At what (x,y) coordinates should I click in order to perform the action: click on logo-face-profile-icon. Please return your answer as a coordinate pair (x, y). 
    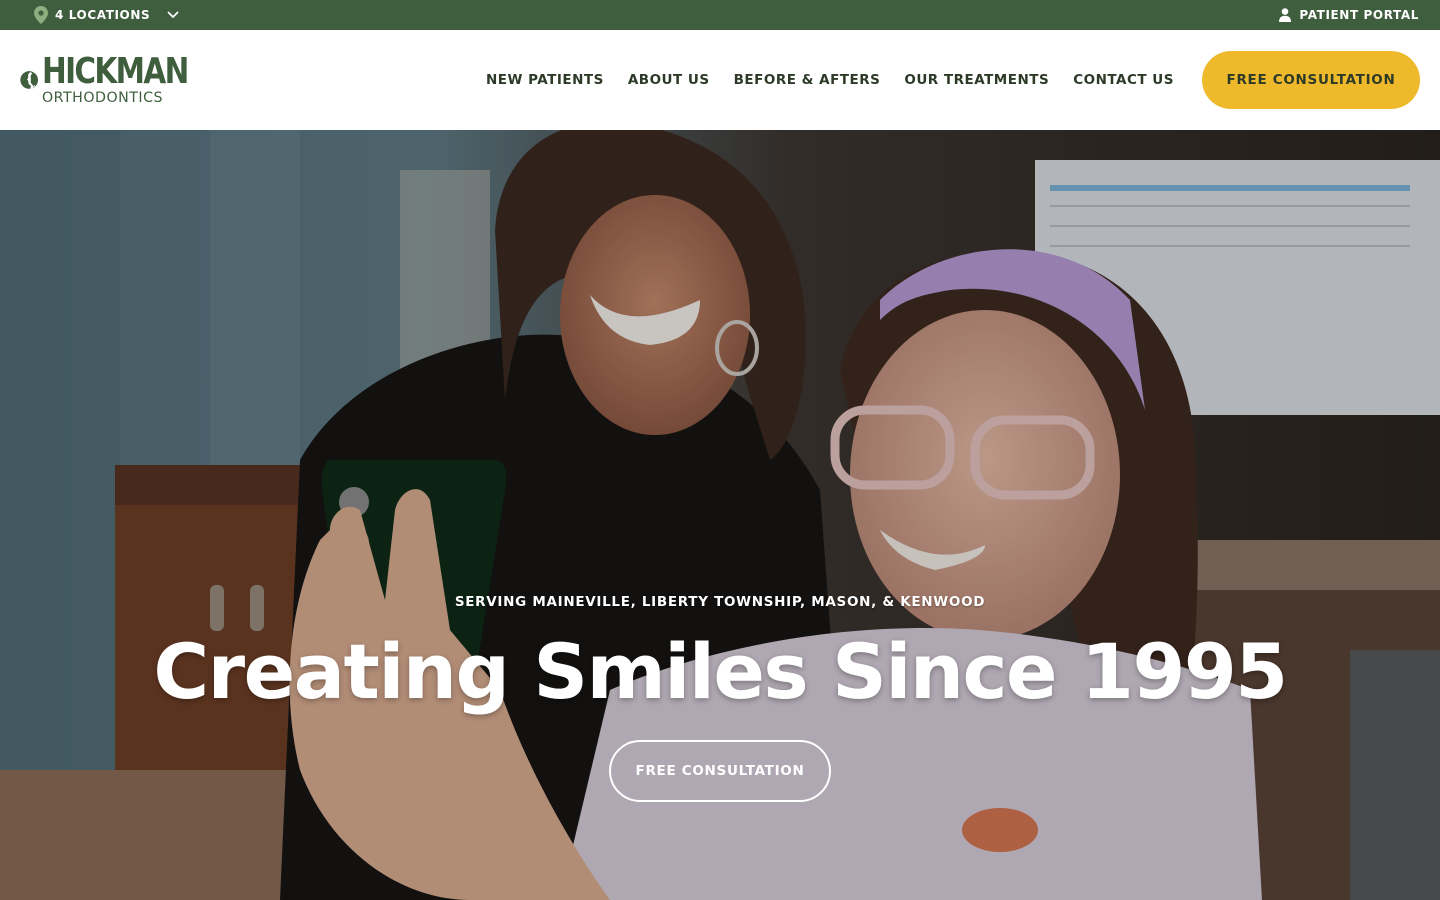
    Looking at the image, I should click on (29, 80).